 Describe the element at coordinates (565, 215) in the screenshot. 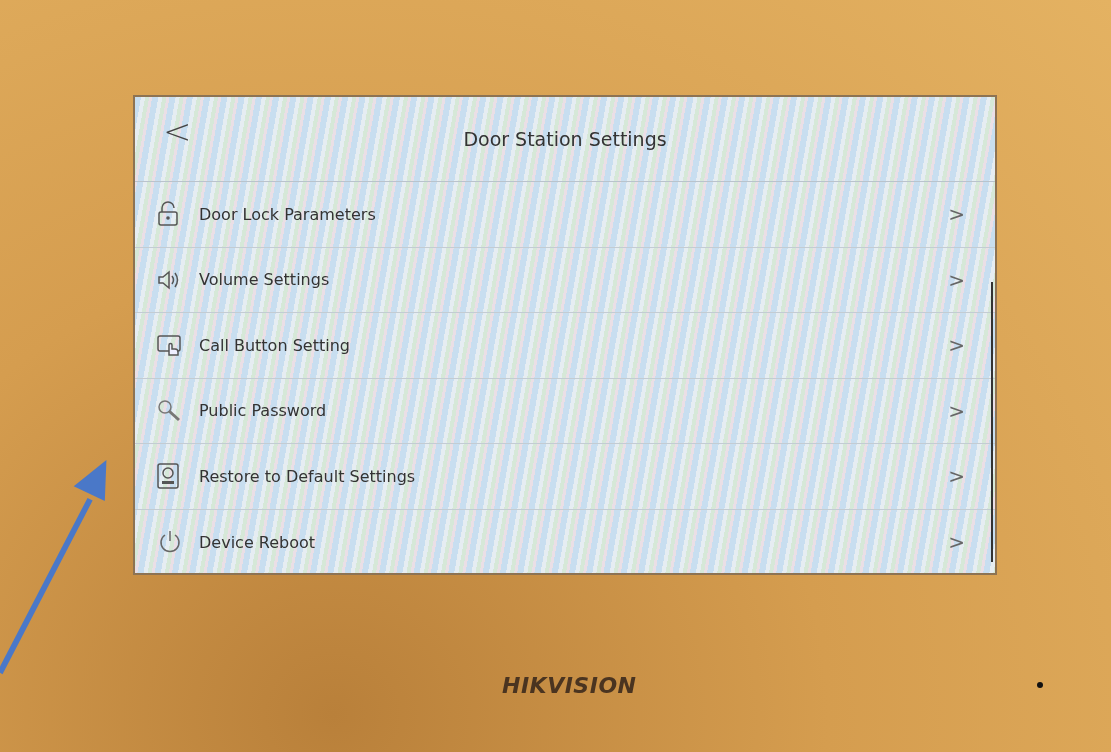

I see `settings-item: Door Lock Parameters >` at that location.